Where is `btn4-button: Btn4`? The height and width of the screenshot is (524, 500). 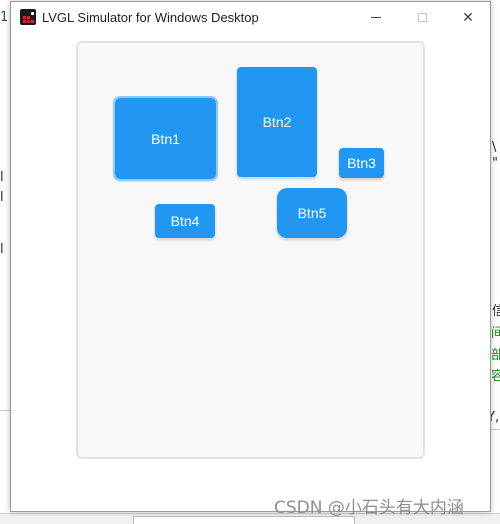 btn4-button: Btn4 is located at coordinates (185, 221).